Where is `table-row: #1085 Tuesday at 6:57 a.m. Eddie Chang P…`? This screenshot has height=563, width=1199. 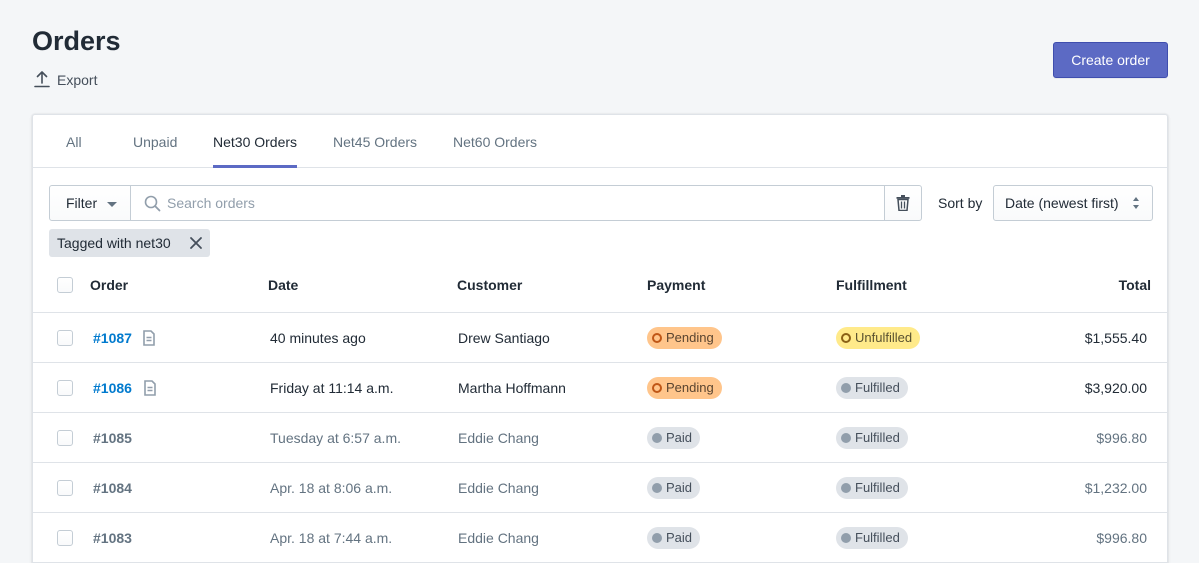 table-row: #1085 Tuesday at 6:57 a.m. Eddie Chang P… is located at coordinates (600, 438).